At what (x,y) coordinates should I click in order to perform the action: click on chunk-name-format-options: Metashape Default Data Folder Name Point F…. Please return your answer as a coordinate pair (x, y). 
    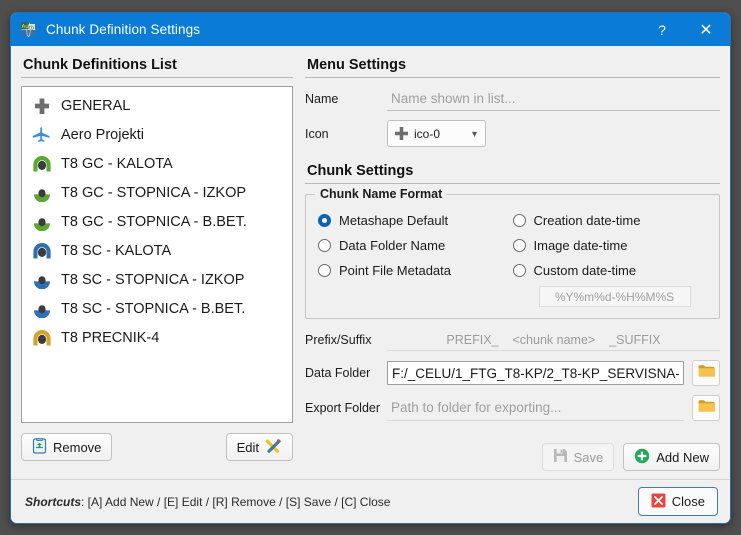
    Looking at the image, I should click on (512, 257).